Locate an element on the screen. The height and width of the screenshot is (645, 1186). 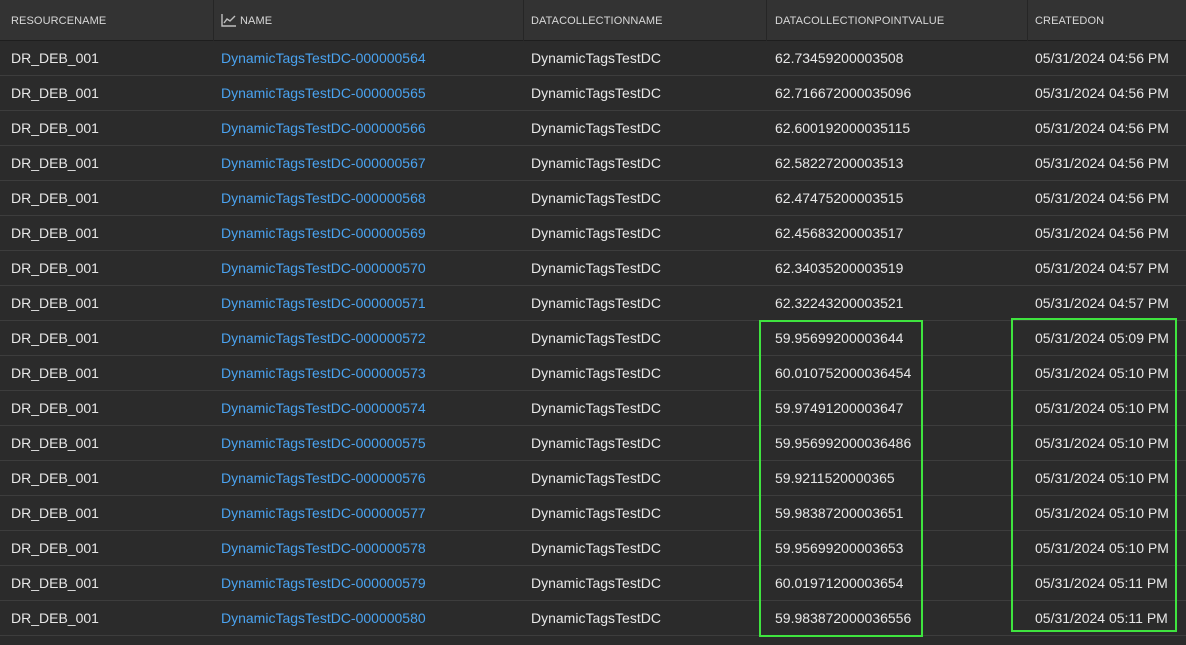
cell-datacollectionpointvalue: 62.34035200003519 is located at coordinates (839, 268).